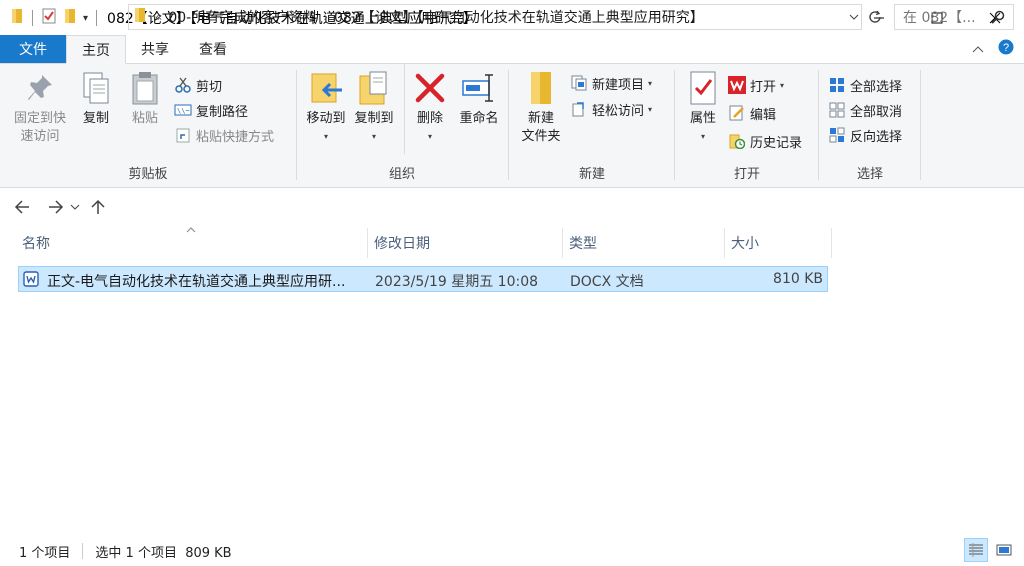 This screenshot has width=1024, height=566. Describe the element at coordinates (430, 108) in the screenshot. I see `delete-button: 删除 ▾` at that location.